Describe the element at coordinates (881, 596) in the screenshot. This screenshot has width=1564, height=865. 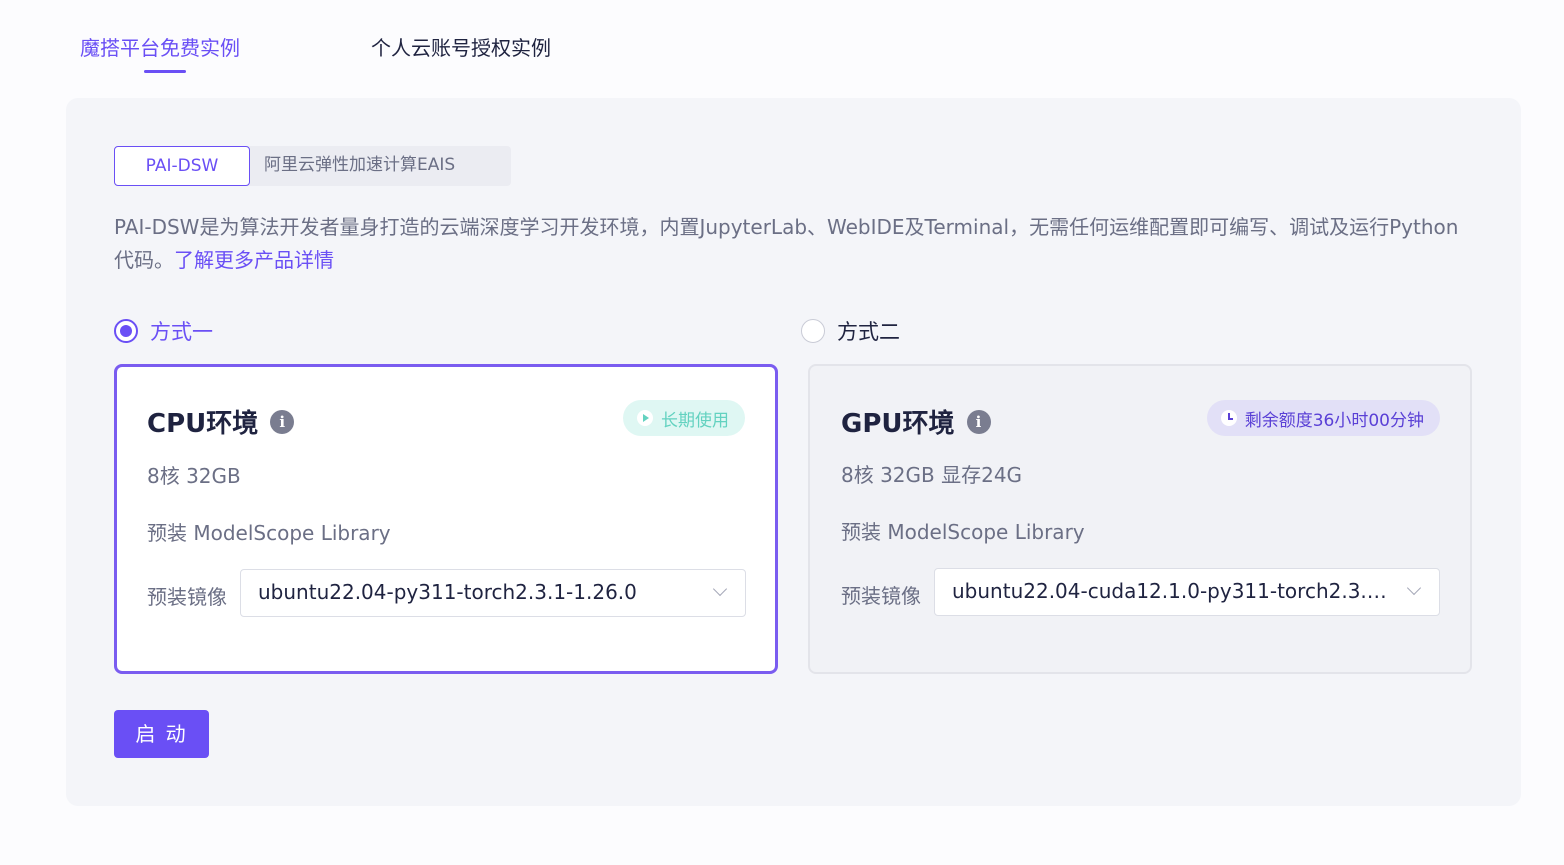
I see `gpu-image-label: 预装镜像` at that location.